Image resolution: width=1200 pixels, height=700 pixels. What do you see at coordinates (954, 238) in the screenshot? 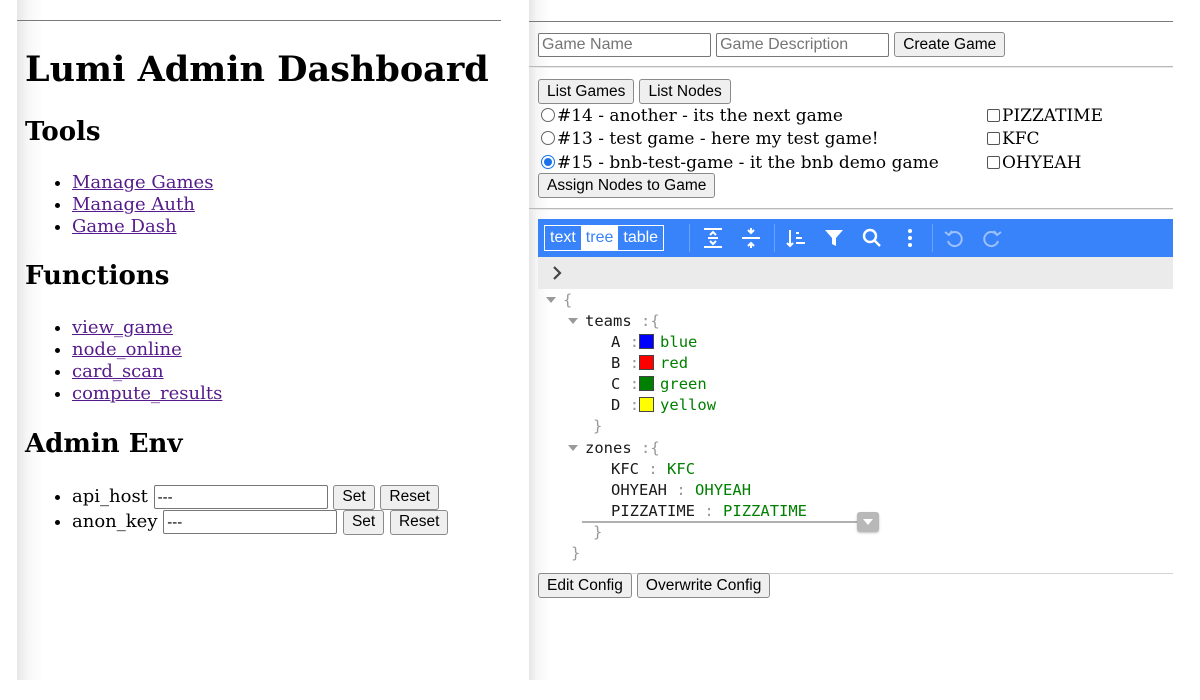
I see `undo-icon` at bounding box center [954, 238].